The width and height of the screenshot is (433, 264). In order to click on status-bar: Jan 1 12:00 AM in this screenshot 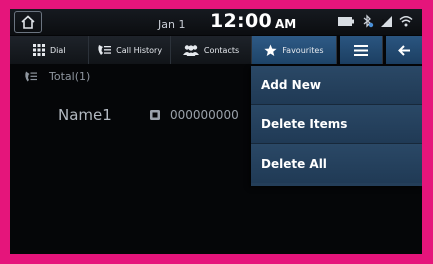, I will do `click(216, 22)`.